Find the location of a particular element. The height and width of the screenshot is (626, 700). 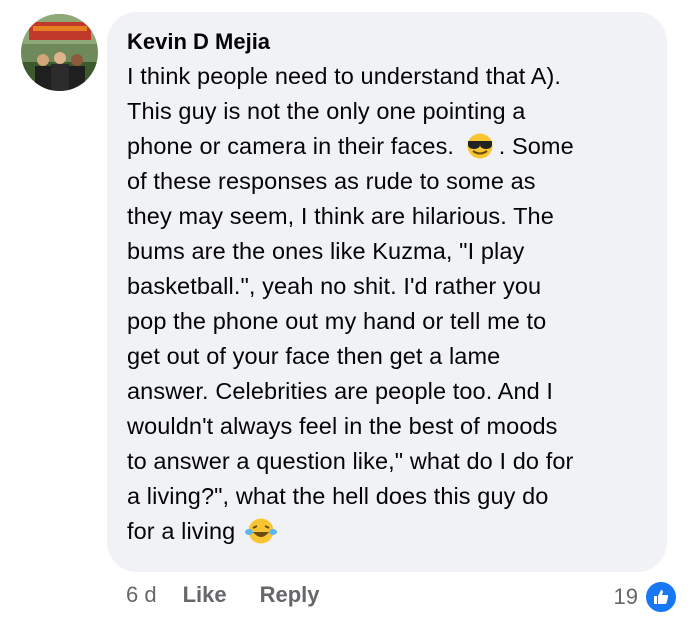

avatar is located at coordinates (59, 52).